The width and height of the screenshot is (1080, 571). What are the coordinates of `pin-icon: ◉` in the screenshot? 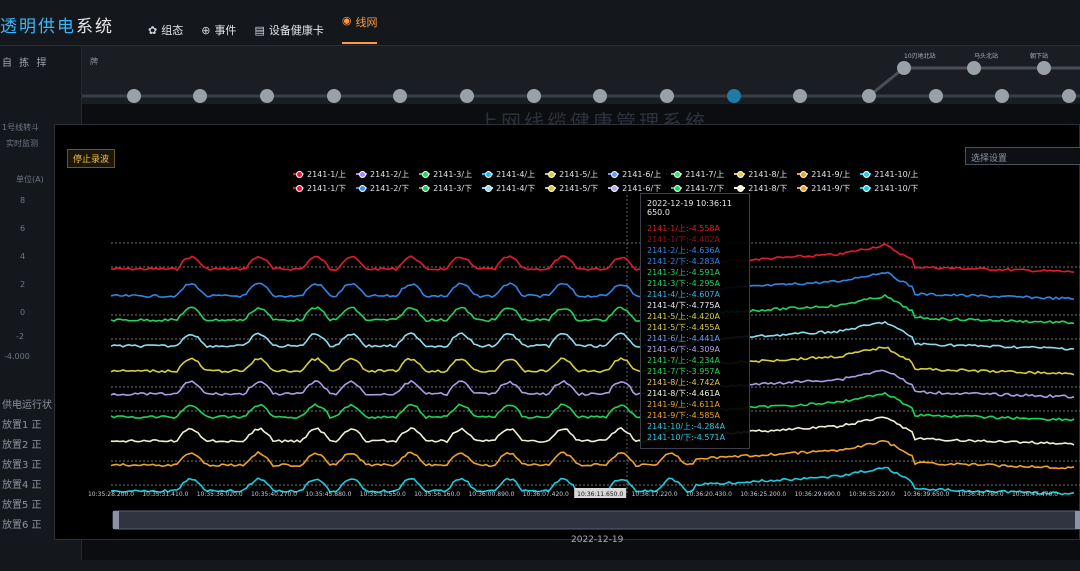 It's located at (346, 20).